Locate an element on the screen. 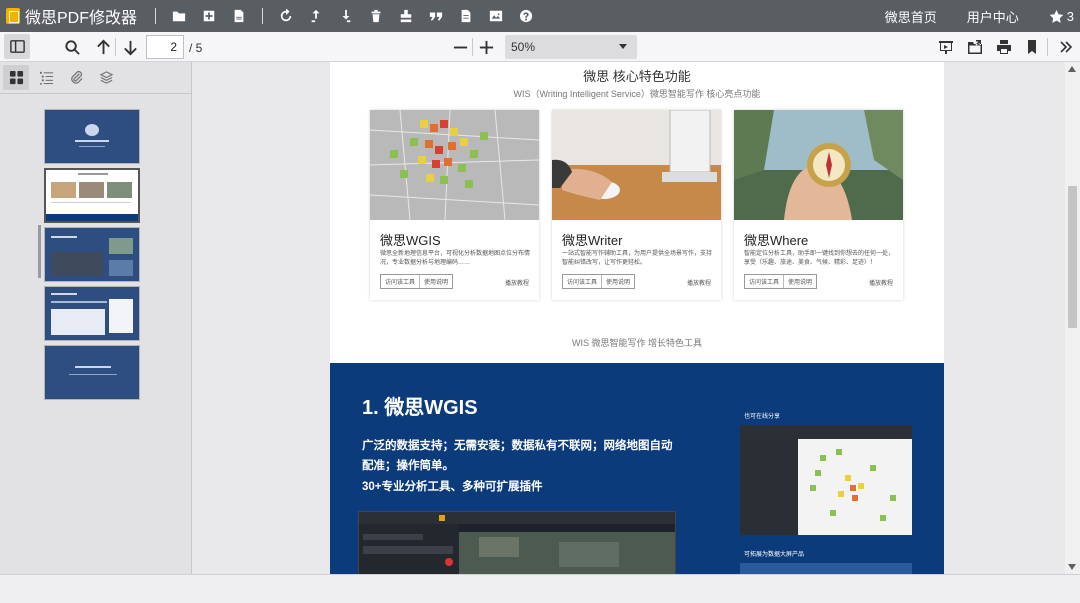  scroll-down-button is located at coordinates (1072, 567).